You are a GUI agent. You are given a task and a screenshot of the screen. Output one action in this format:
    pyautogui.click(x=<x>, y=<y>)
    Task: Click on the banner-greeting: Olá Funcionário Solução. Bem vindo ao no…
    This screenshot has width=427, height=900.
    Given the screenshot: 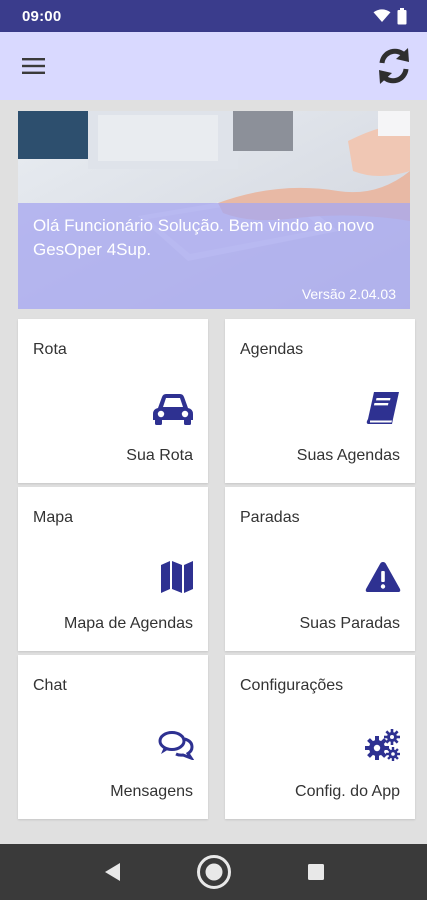 What is the action you would take?
    pyautogui.click(x=204, y=237)
    